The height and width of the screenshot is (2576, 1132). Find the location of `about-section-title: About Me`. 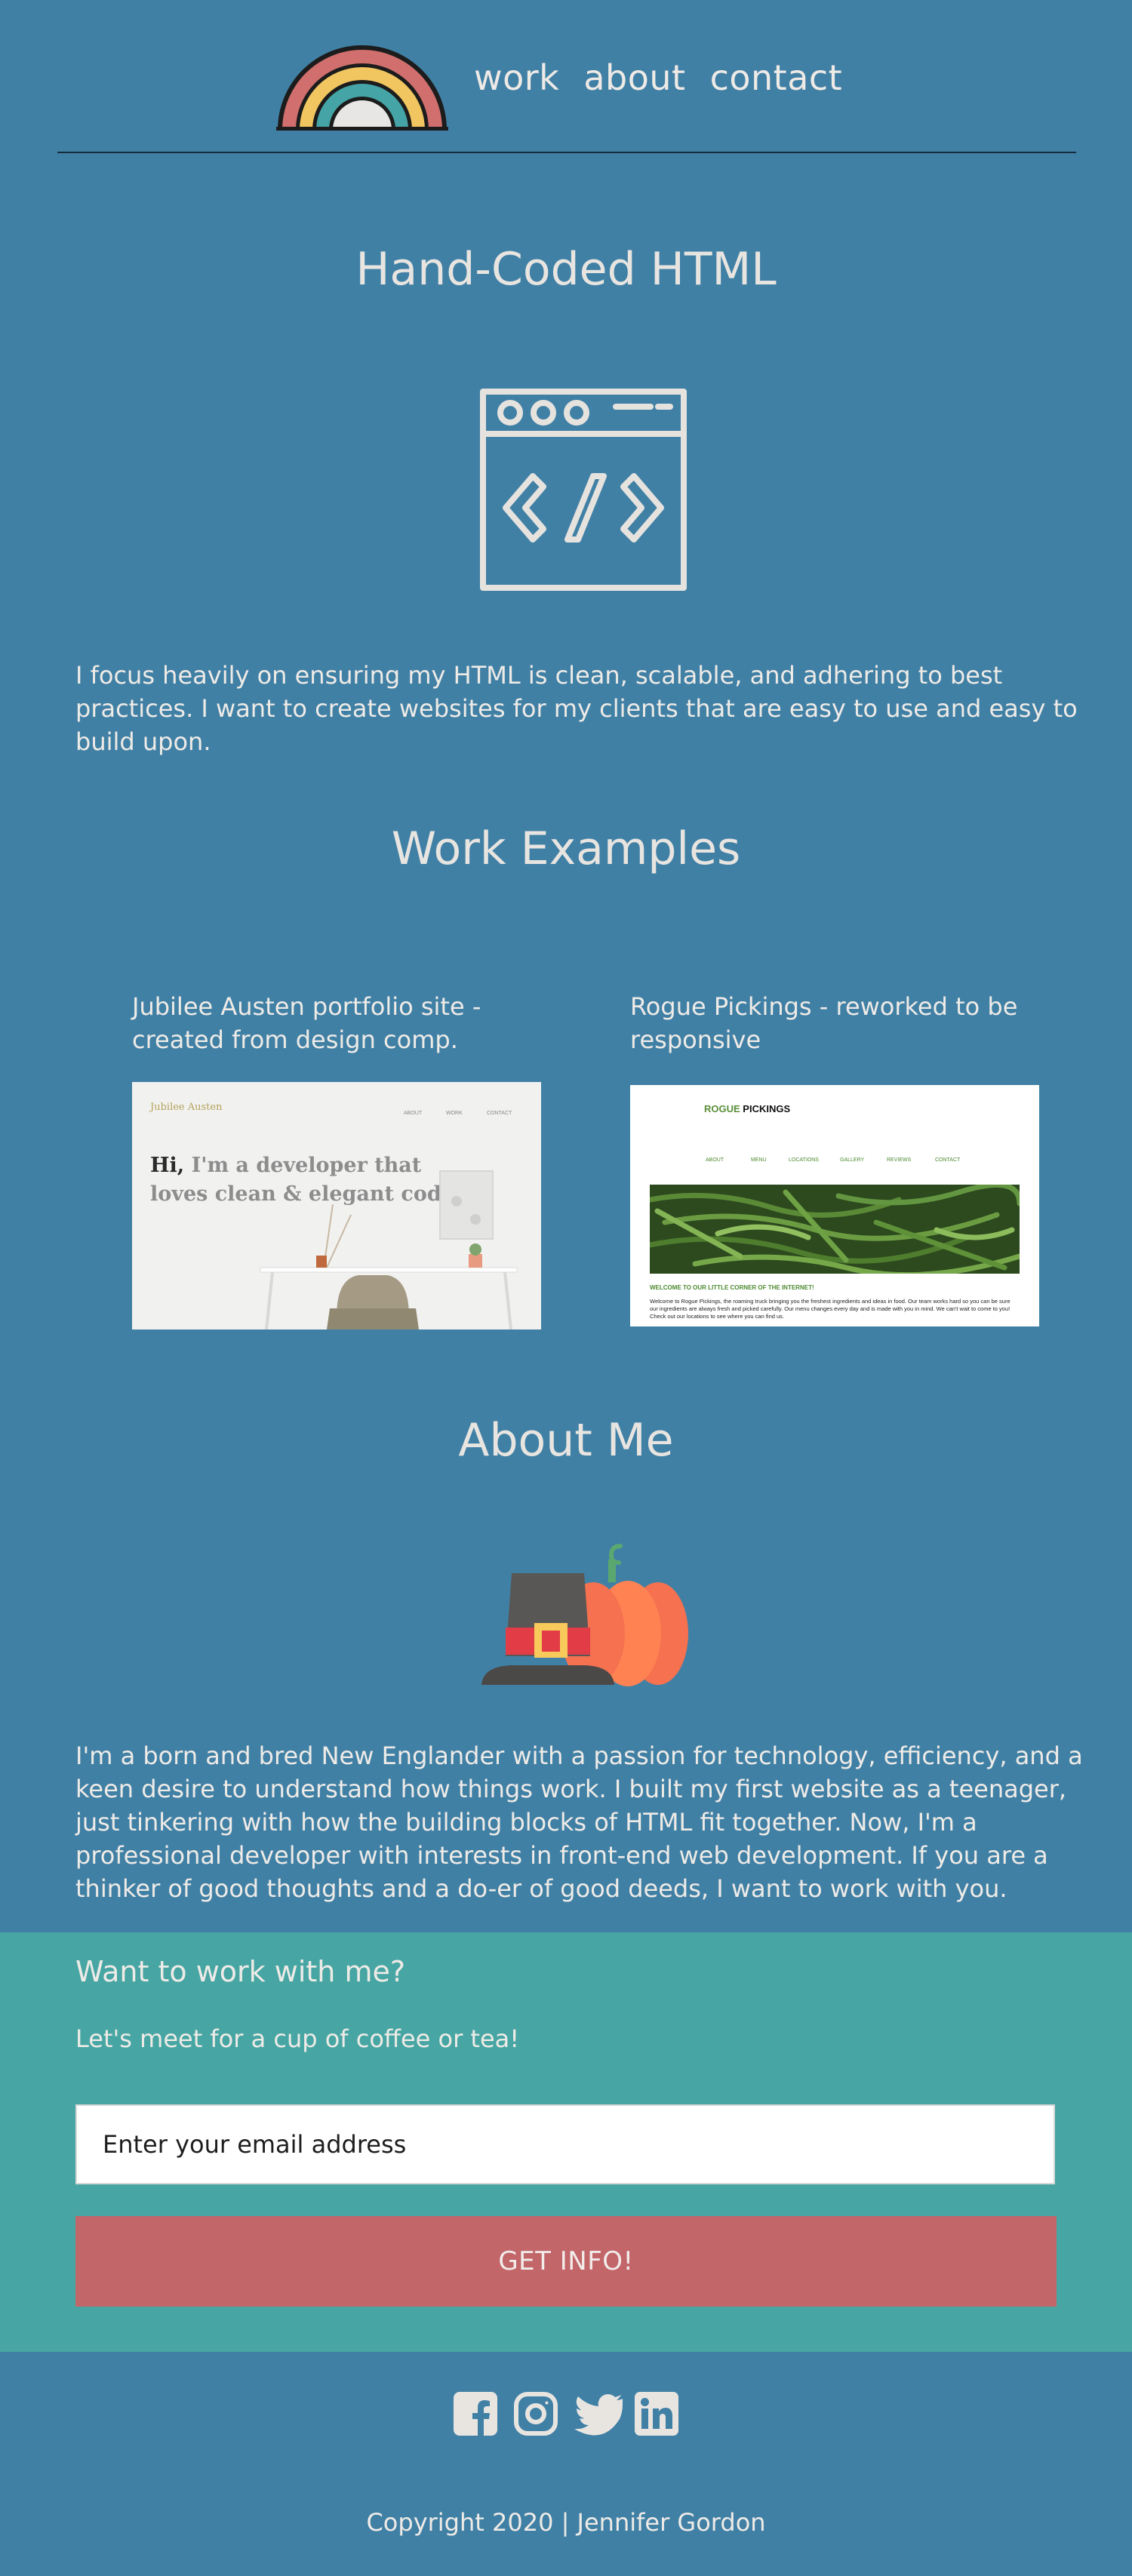

about-section-title: About Me is located at coordinates (566, 1440).